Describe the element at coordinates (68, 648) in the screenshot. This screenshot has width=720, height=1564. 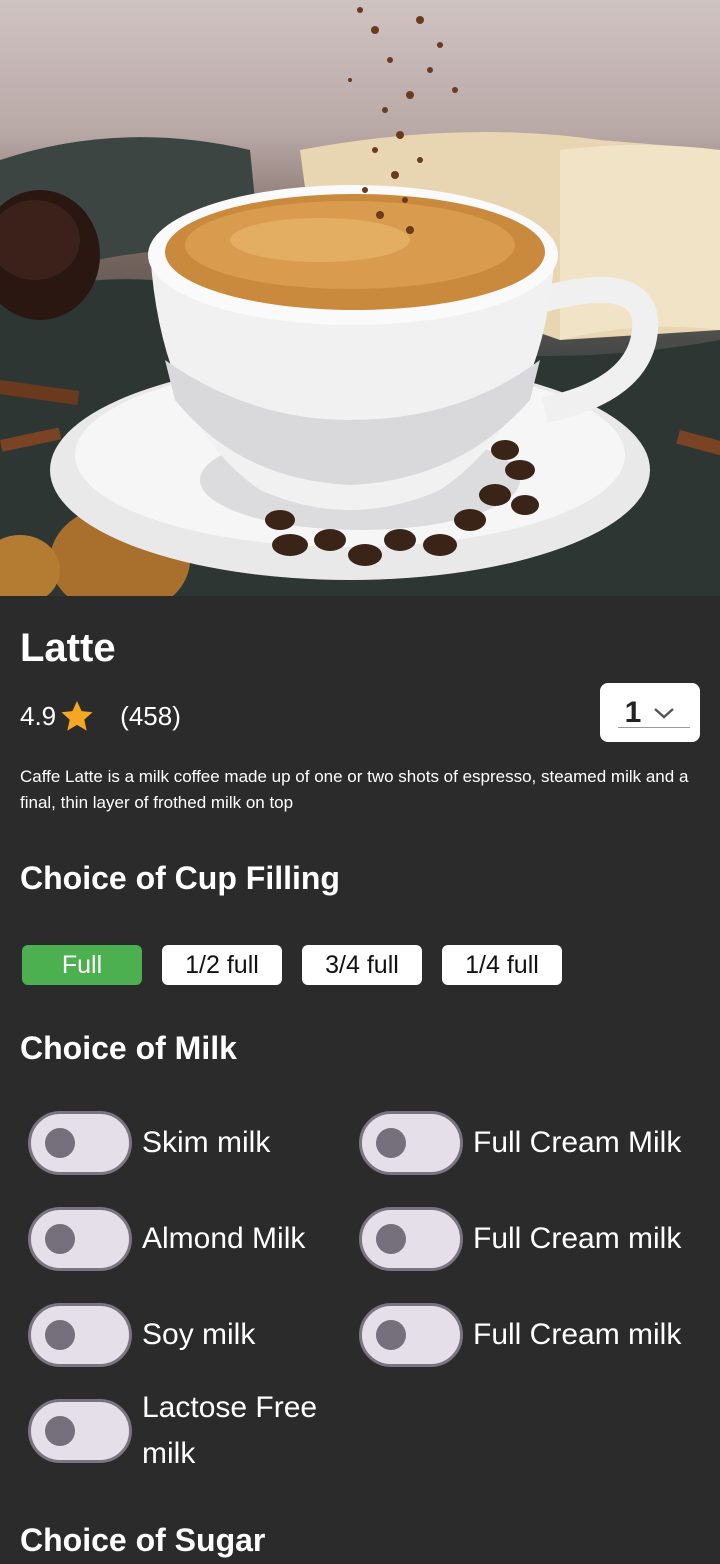
I see `product-title: Latte` at that location.